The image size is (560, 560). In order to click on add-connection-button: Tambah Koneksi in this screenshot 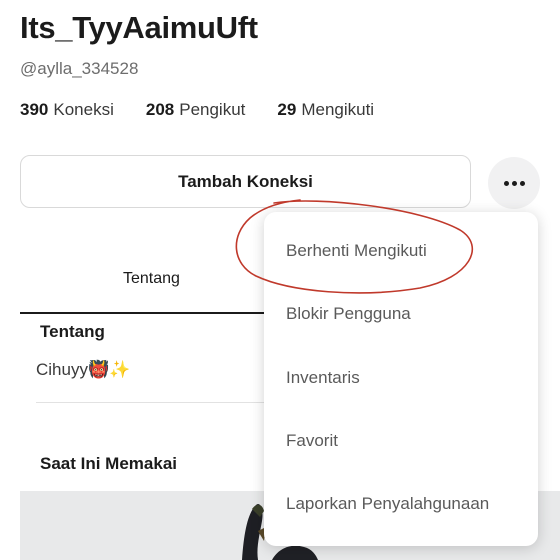, I will do `click(245, 181)`.